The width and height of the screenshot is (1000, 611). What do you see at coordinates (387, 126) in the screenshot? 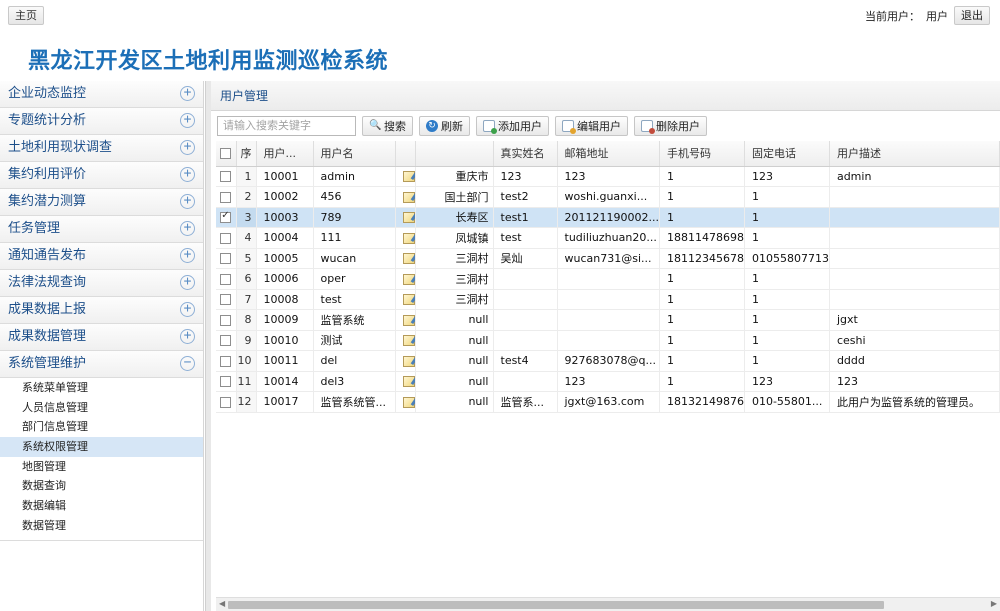
I see `search-button: 🔍 搜索` at bounding box center [387, 126].